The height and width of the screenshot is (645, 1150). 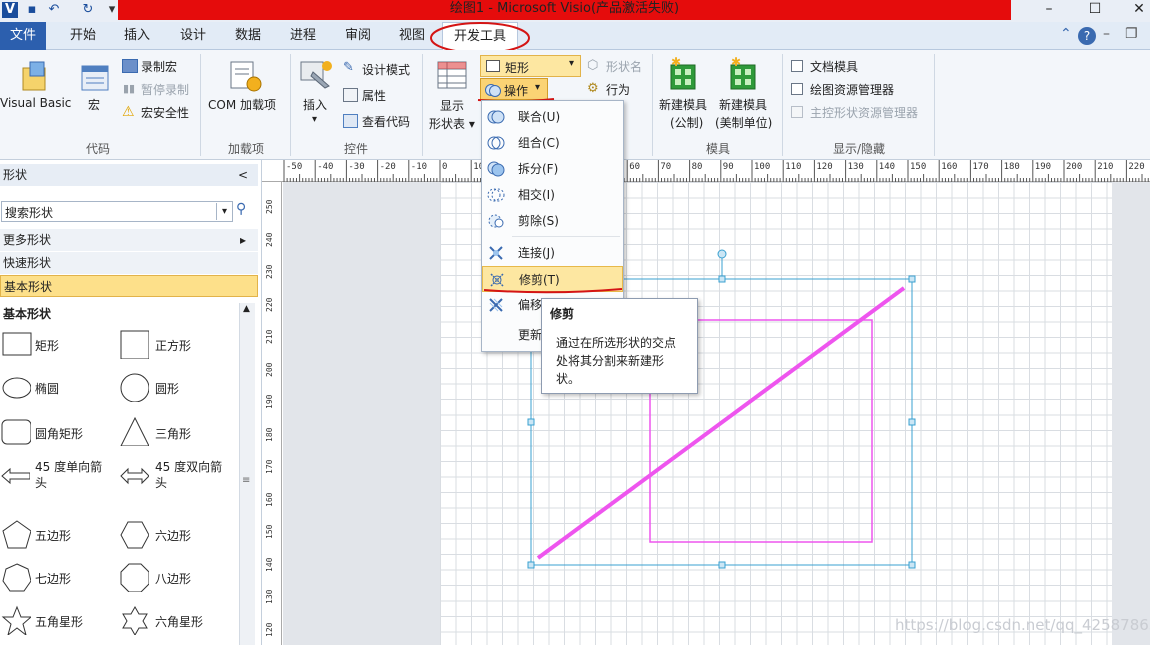 What do you see at coordinates (134, 577) in the screenshot?
I see `octagon-icon` at bounding box center [134, 577].